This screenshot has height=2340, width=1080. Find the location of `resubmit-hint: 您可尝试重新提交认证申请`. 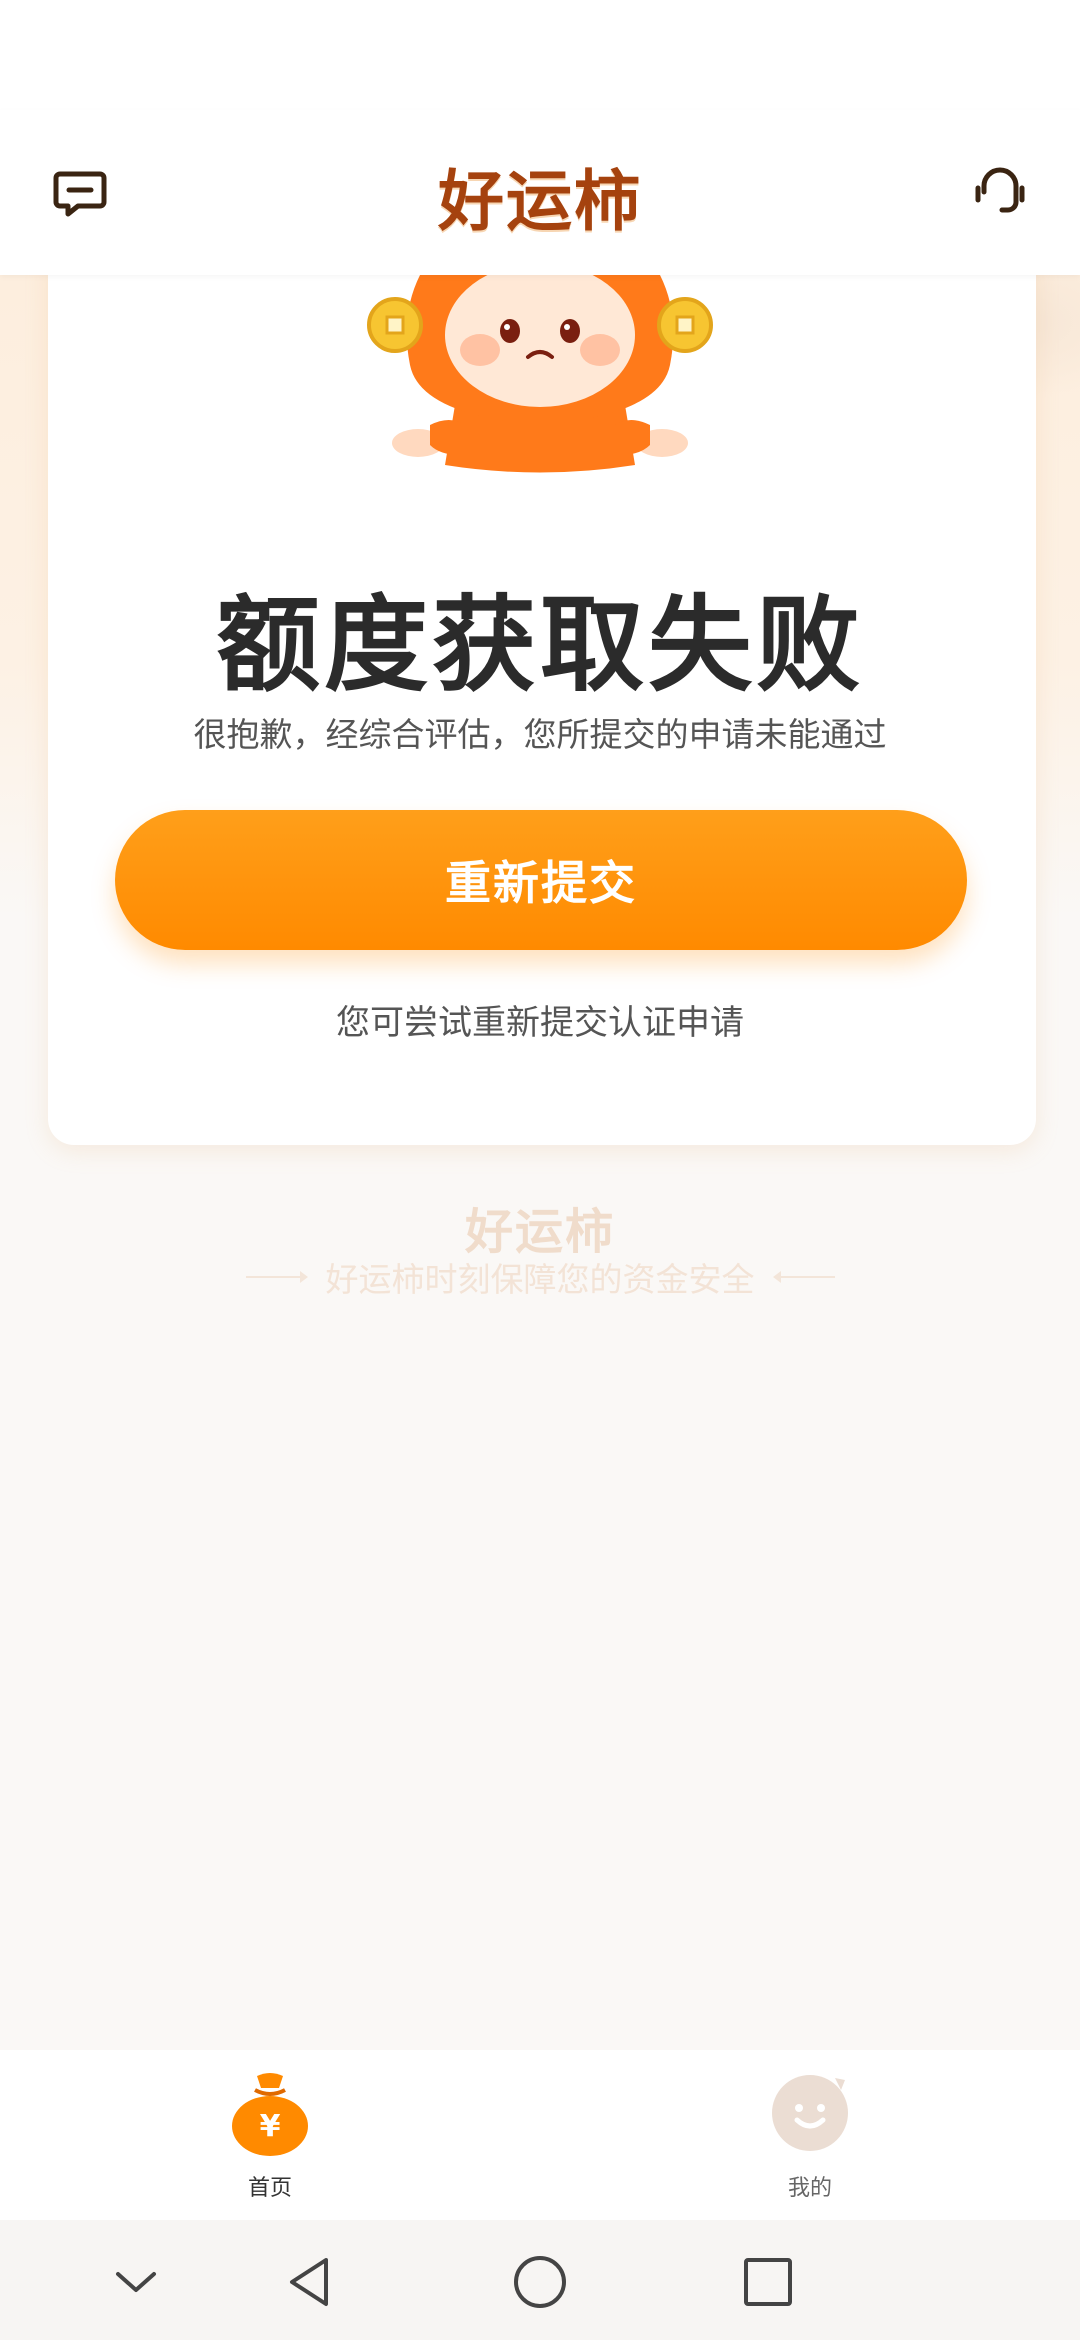

resubmit-hint: 您可尝试重新提交认证申请 is located at coordinates (540, 1023).